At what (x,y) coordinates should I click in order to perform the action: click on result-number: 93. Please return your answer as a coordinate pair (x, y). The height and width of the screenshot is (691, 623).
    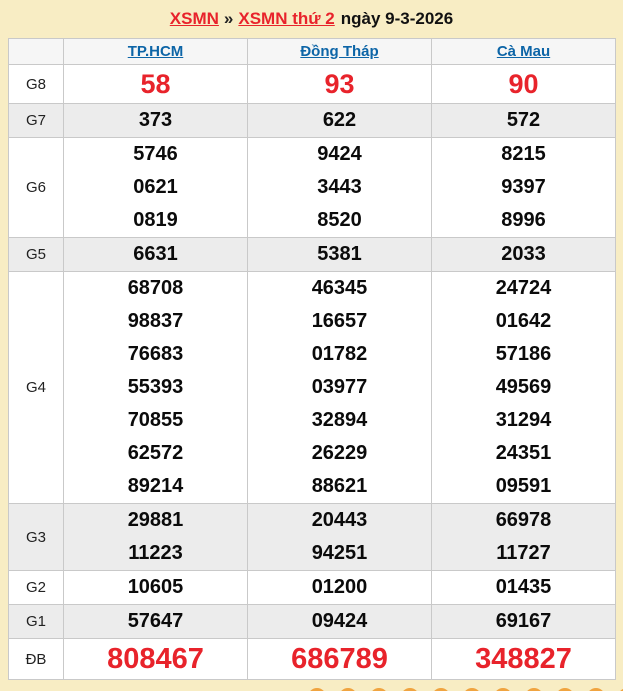
    Looking at the image, I should click on (339, 84).